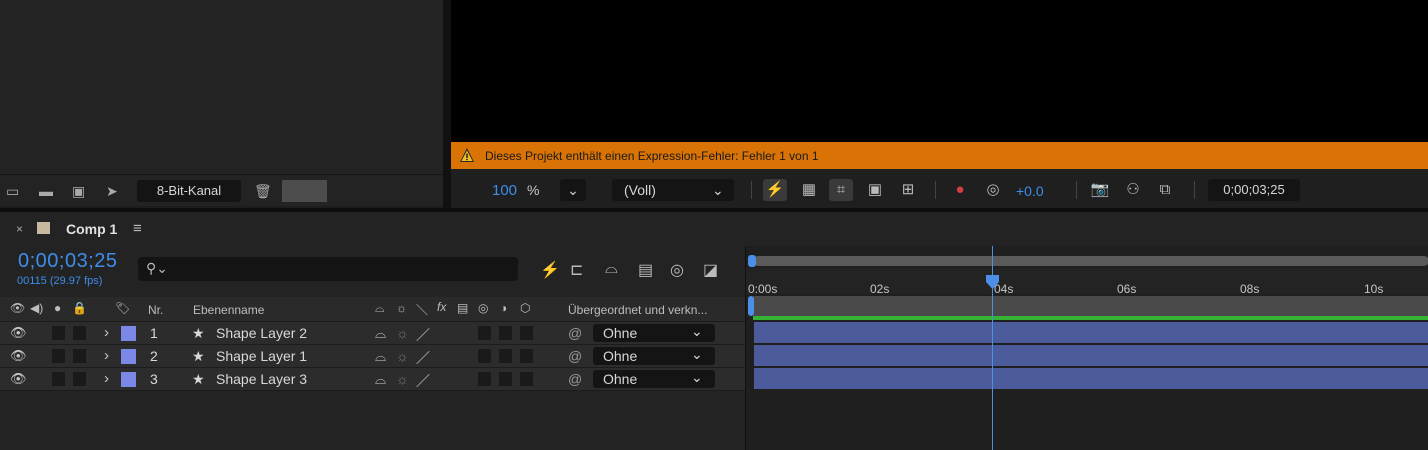 Image resolution: width=1428 pixels, height=450 pixels. What do you see at coordinates (12, 191) in the screenshot?
I see `interpret-footage-icon: ▭` at bounding box center [12, 191].